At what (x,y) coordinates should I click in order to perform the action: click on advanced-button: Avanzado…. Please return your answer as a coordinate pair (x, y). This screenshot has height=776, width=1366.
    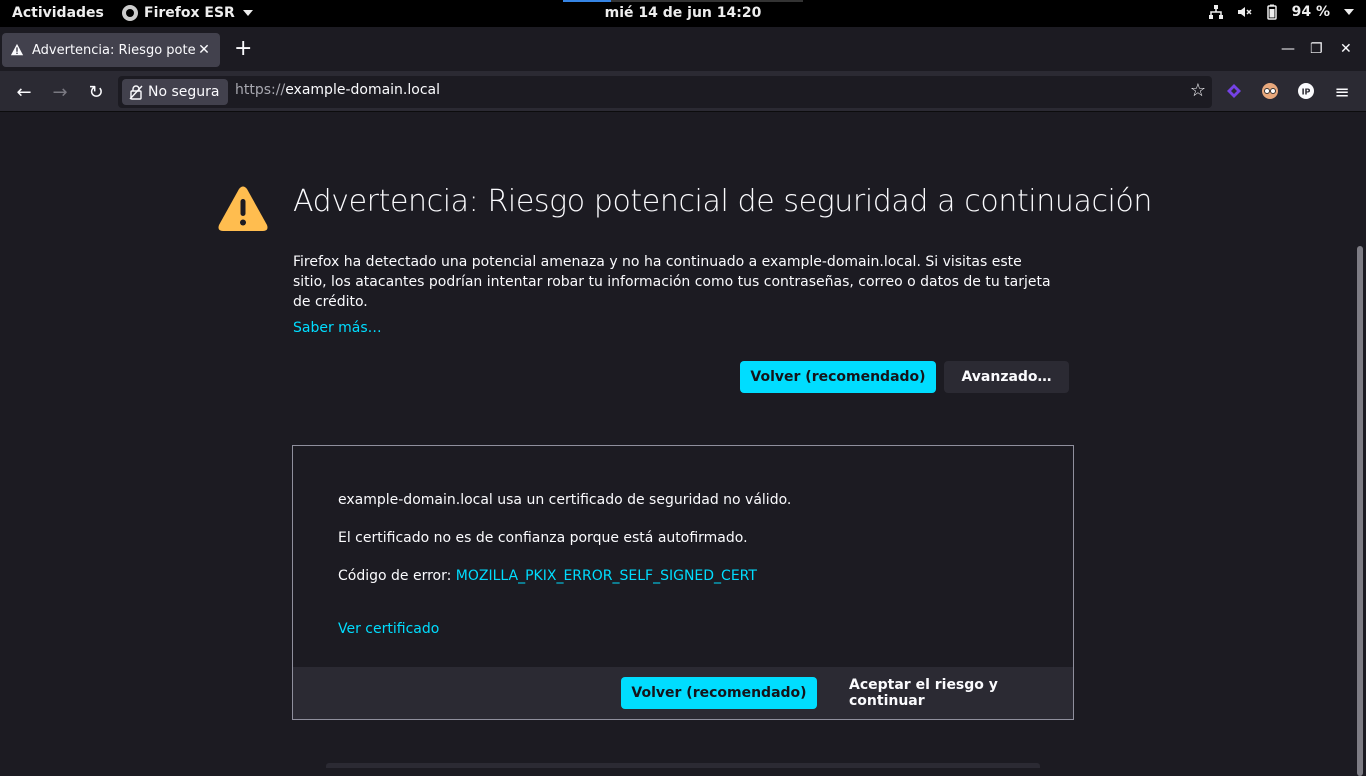
    Looking at the image, I should click on (1006, 377).